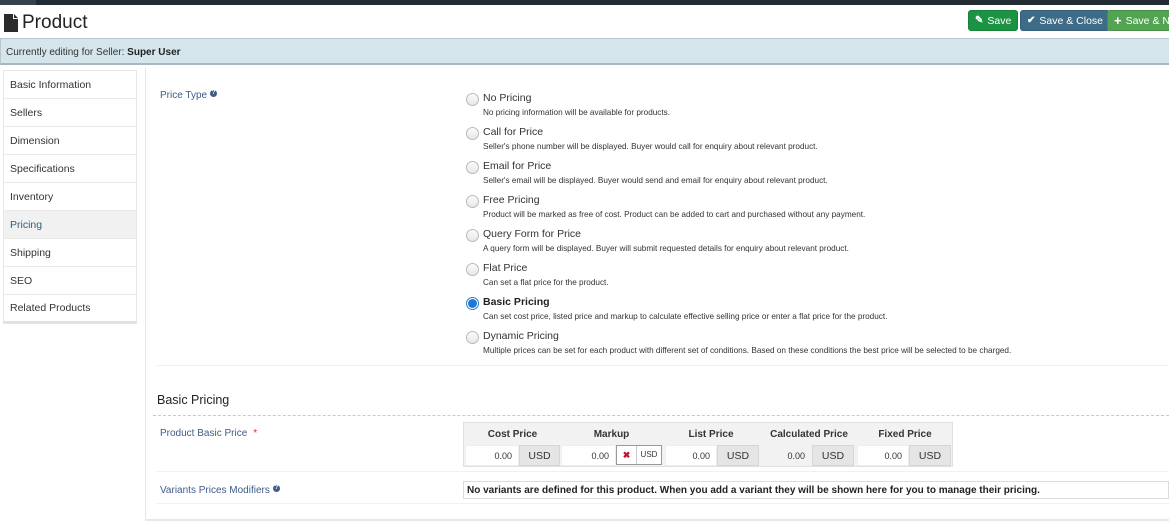 This screenshot has height=521, width=1169. What do you see at coordinates (30, 252) in the screenshot?
I see `sidebar-item-label: Shipping` at bounding box center [30, 252].